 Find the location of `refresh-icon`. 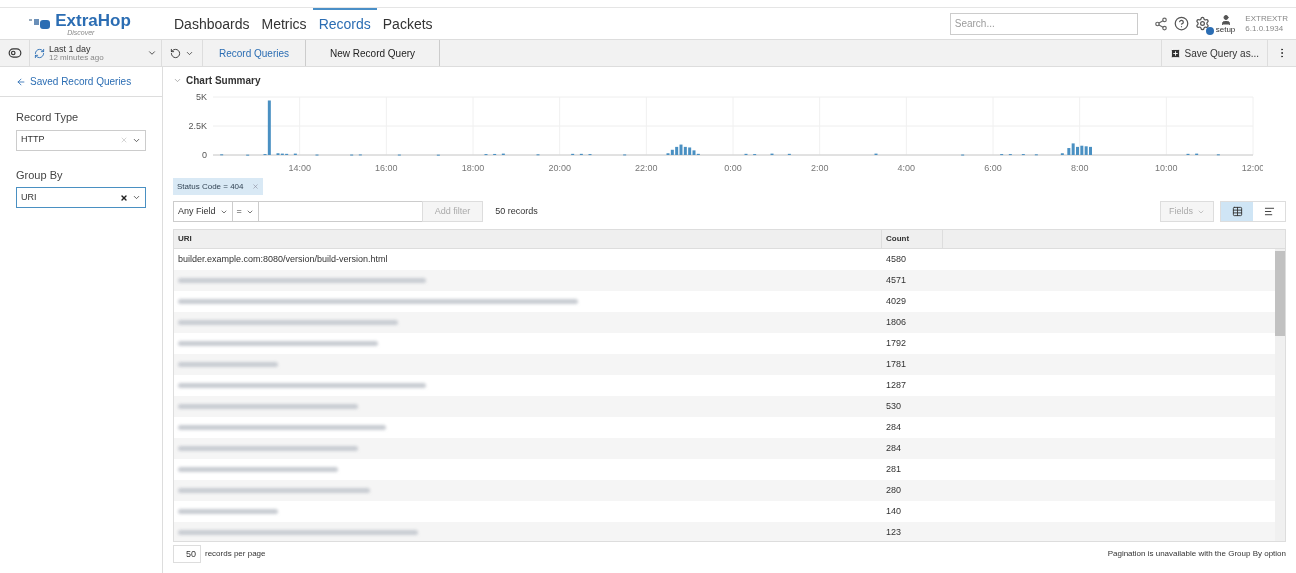

refresh-icon is located at coordinates (39, 53).